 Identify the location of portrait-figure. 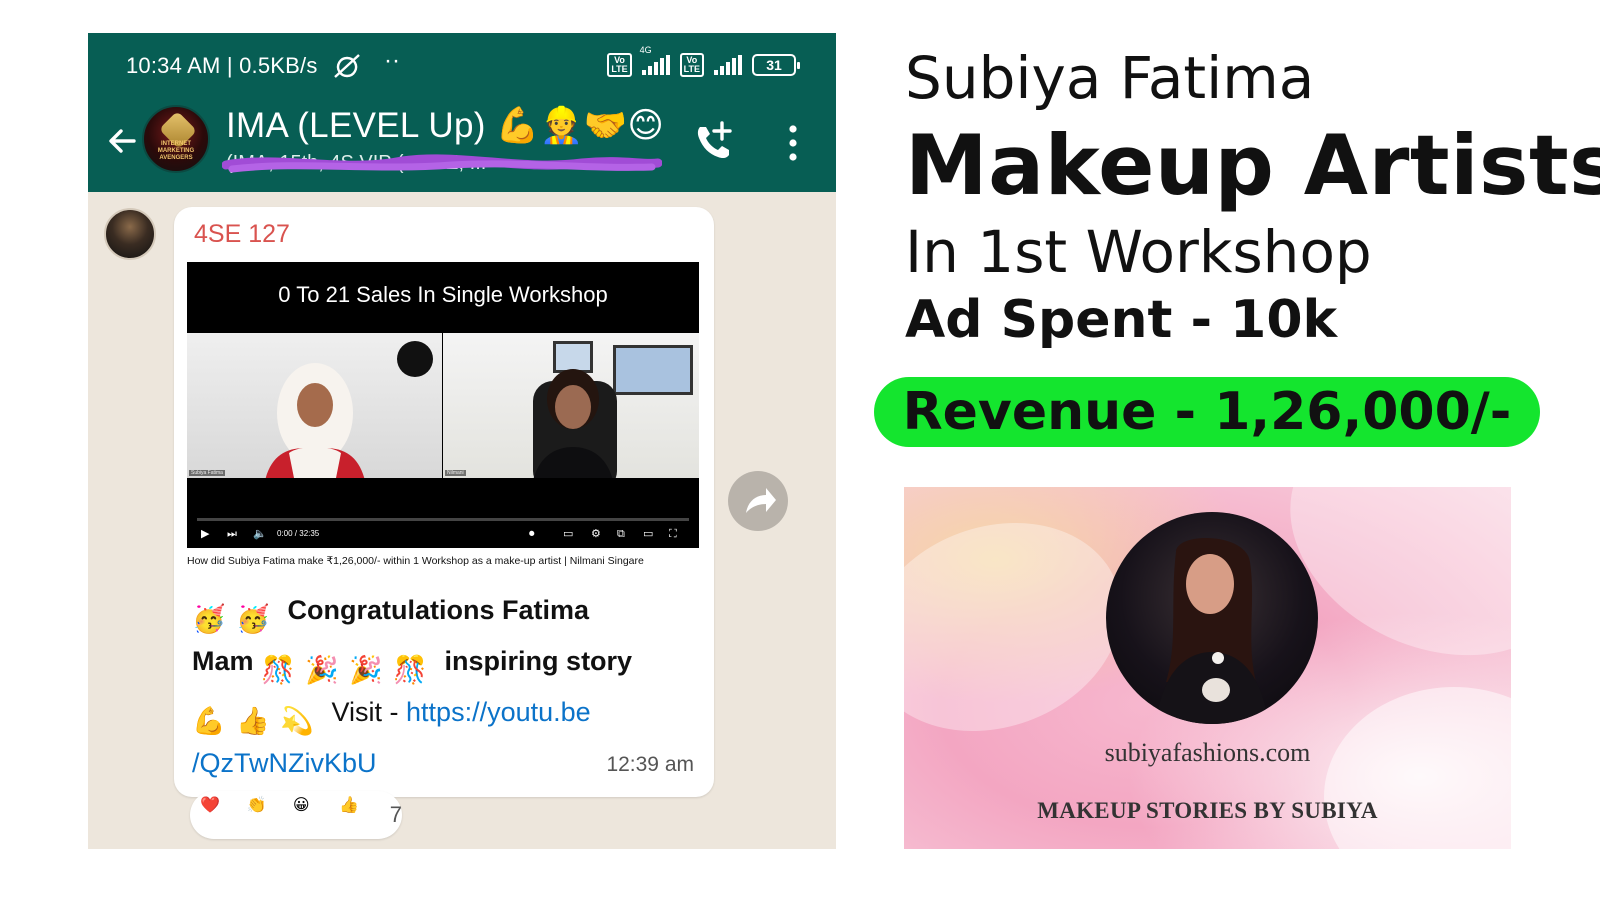
(1212, 631).